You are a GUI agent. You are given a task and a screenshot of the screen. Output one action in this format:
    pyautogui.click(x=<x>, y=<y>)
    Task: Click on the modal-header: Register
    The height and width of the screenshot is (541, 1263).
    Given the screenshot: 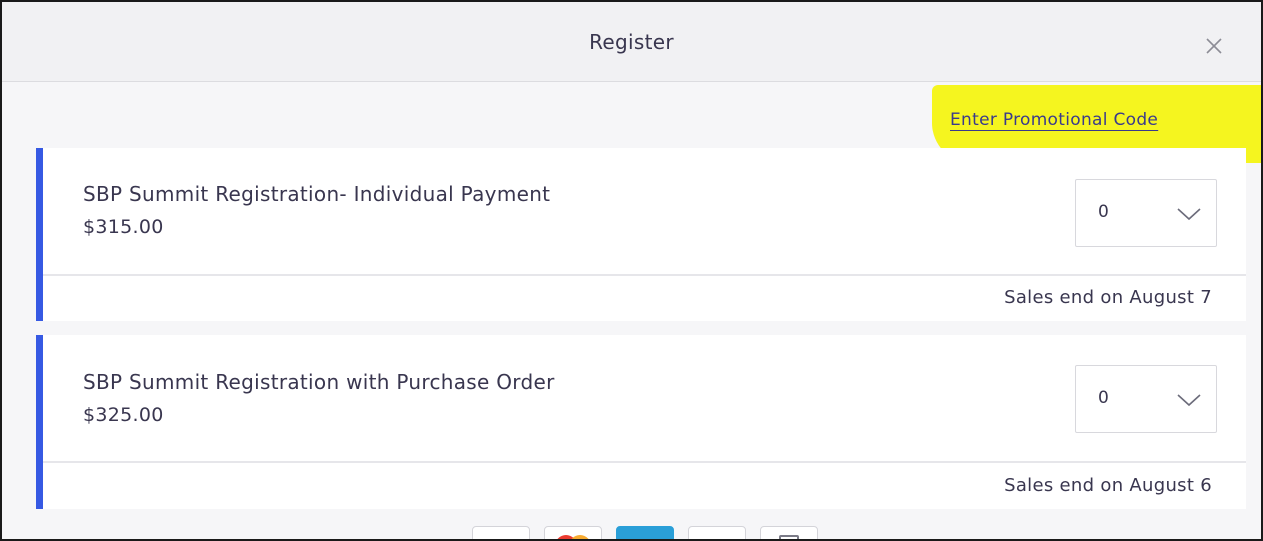 What is the action you would take?
    pyautogui.click(x=631, y=42)
    